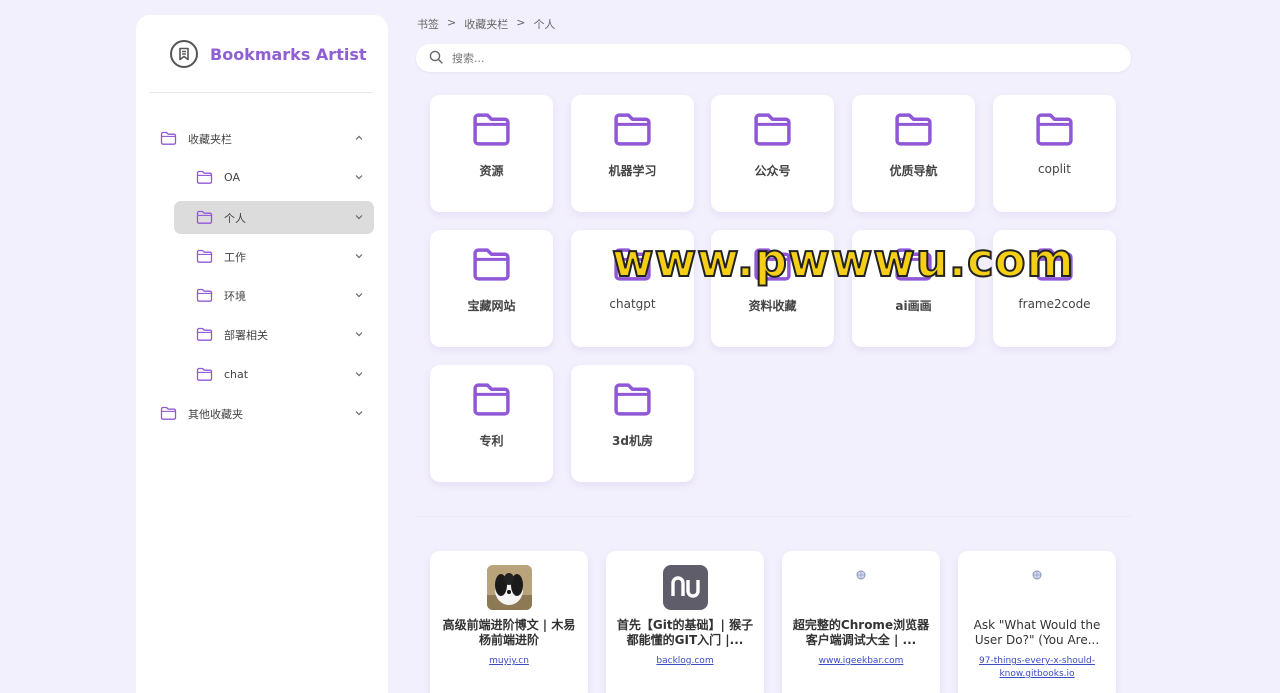 This screenshot has width=1280, height=693. What do you see at coordinates (632, 423) in the screenshot?
I see `folder-card: 3d机房` at bounding box center [632, 423].